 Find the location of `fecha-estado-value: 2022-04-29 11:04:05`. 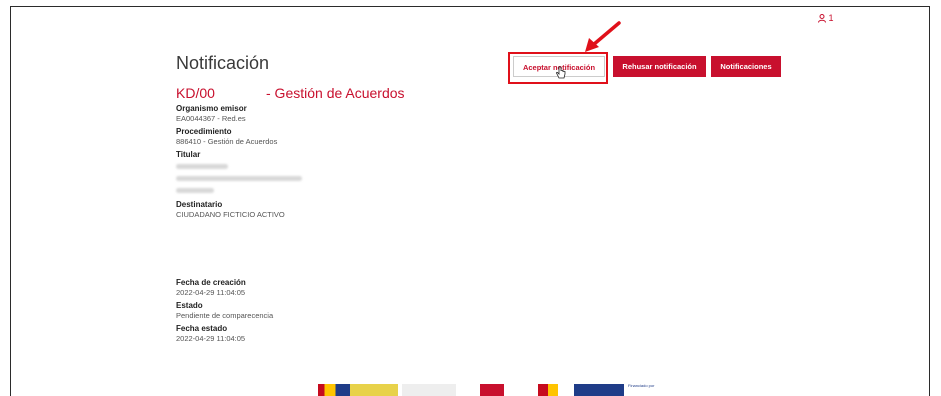

fecha-estado-value: 2022-04-29 11:04:05 is located at coordinates (211, 338).